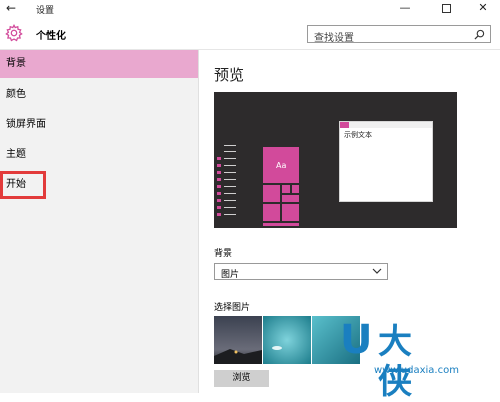 This screenshot has height=402, width=500. Describe the element at coordinates (483, 8) in the screenshot. I see `close-button: ✕` at that location.